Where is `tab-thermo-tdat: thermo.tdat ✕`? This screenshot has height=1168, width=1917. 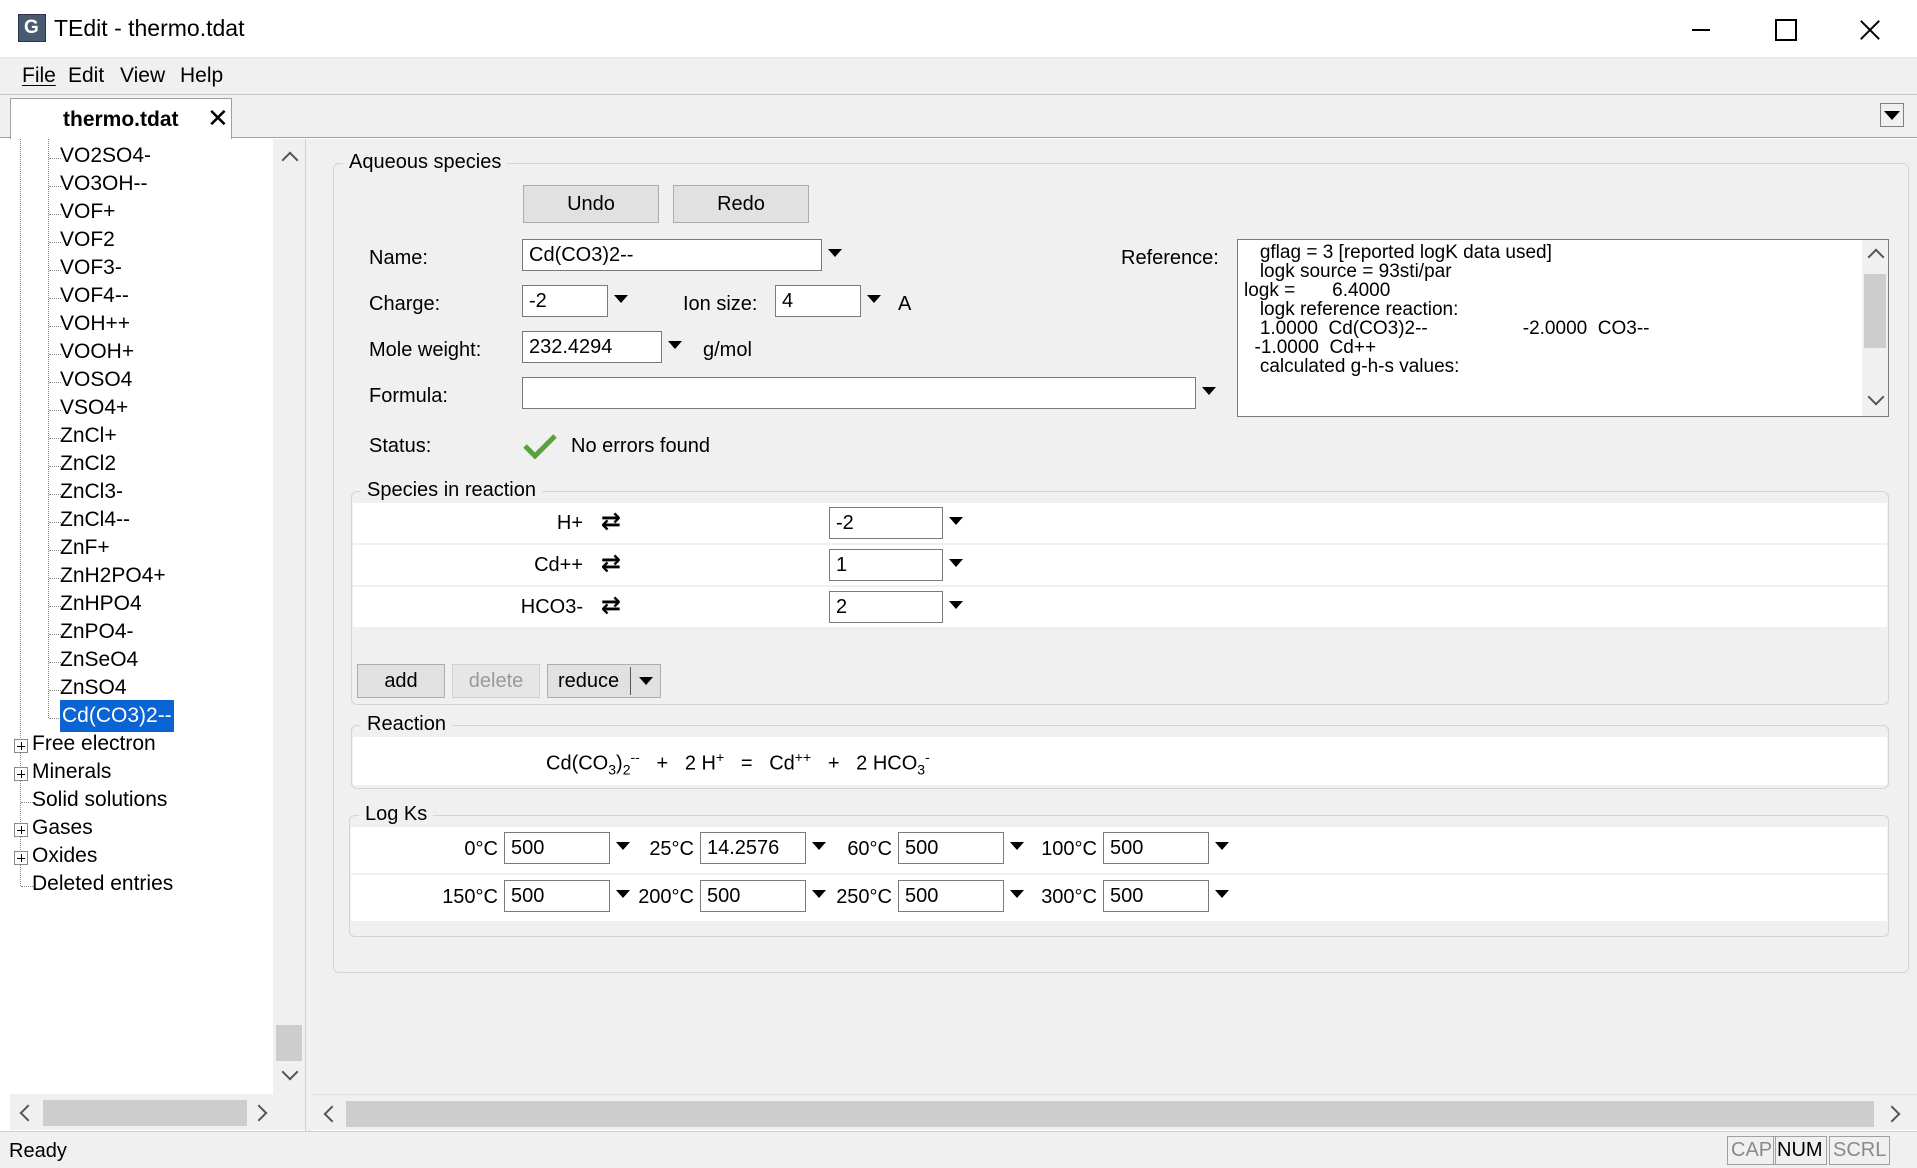
tab-thermo-tdat: thermo.tdat ✕ is located at coordinates (121, 118).